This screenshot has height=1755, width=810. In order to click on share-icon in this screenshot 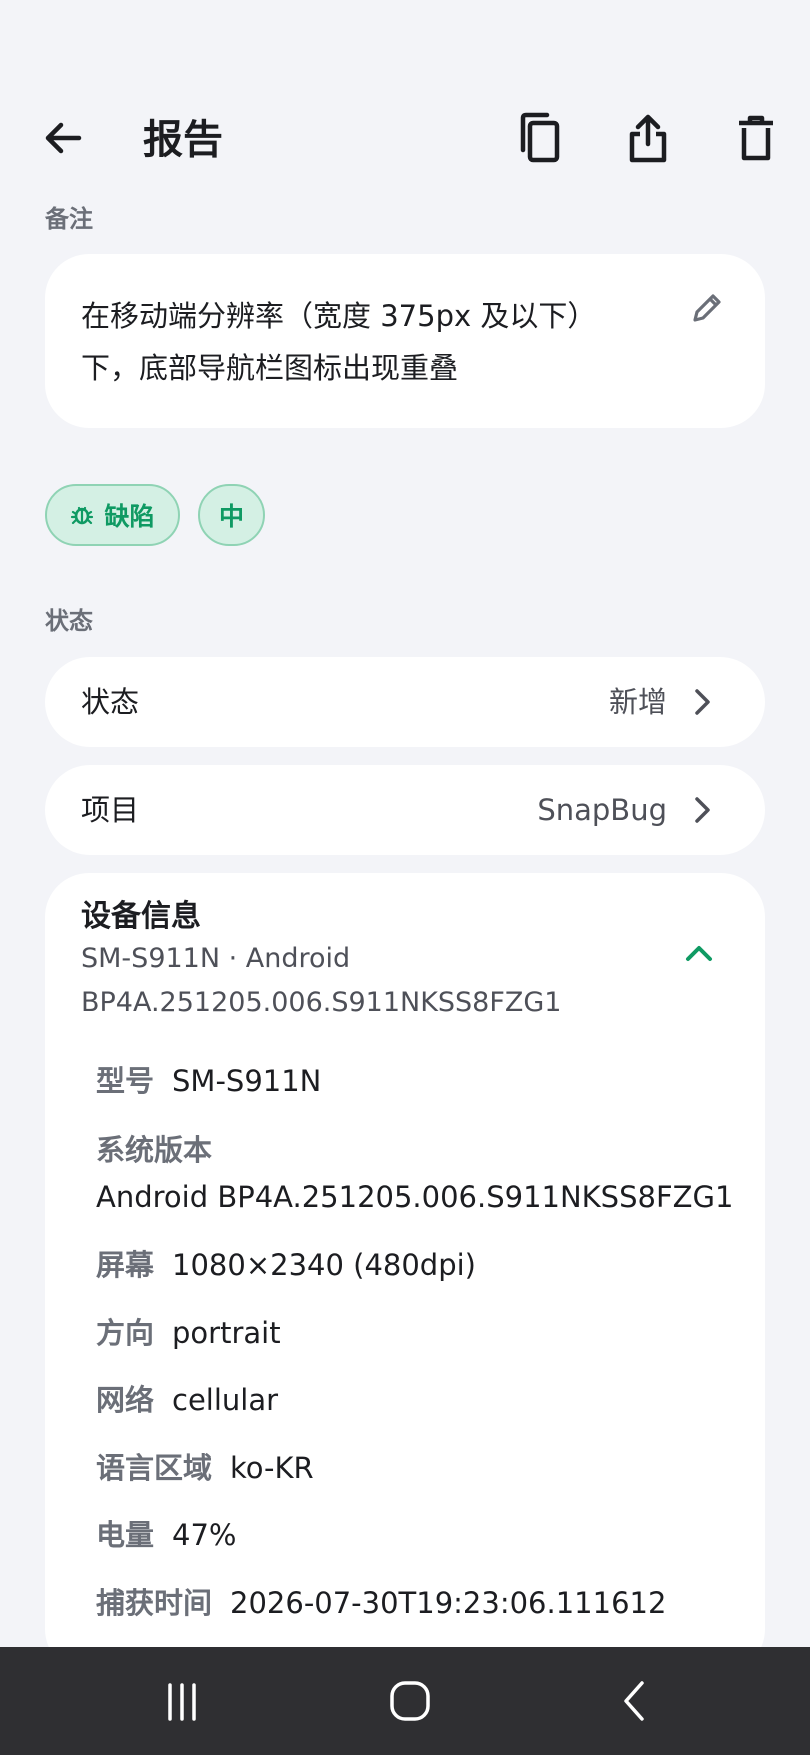, I will do `click(648, 138)`.